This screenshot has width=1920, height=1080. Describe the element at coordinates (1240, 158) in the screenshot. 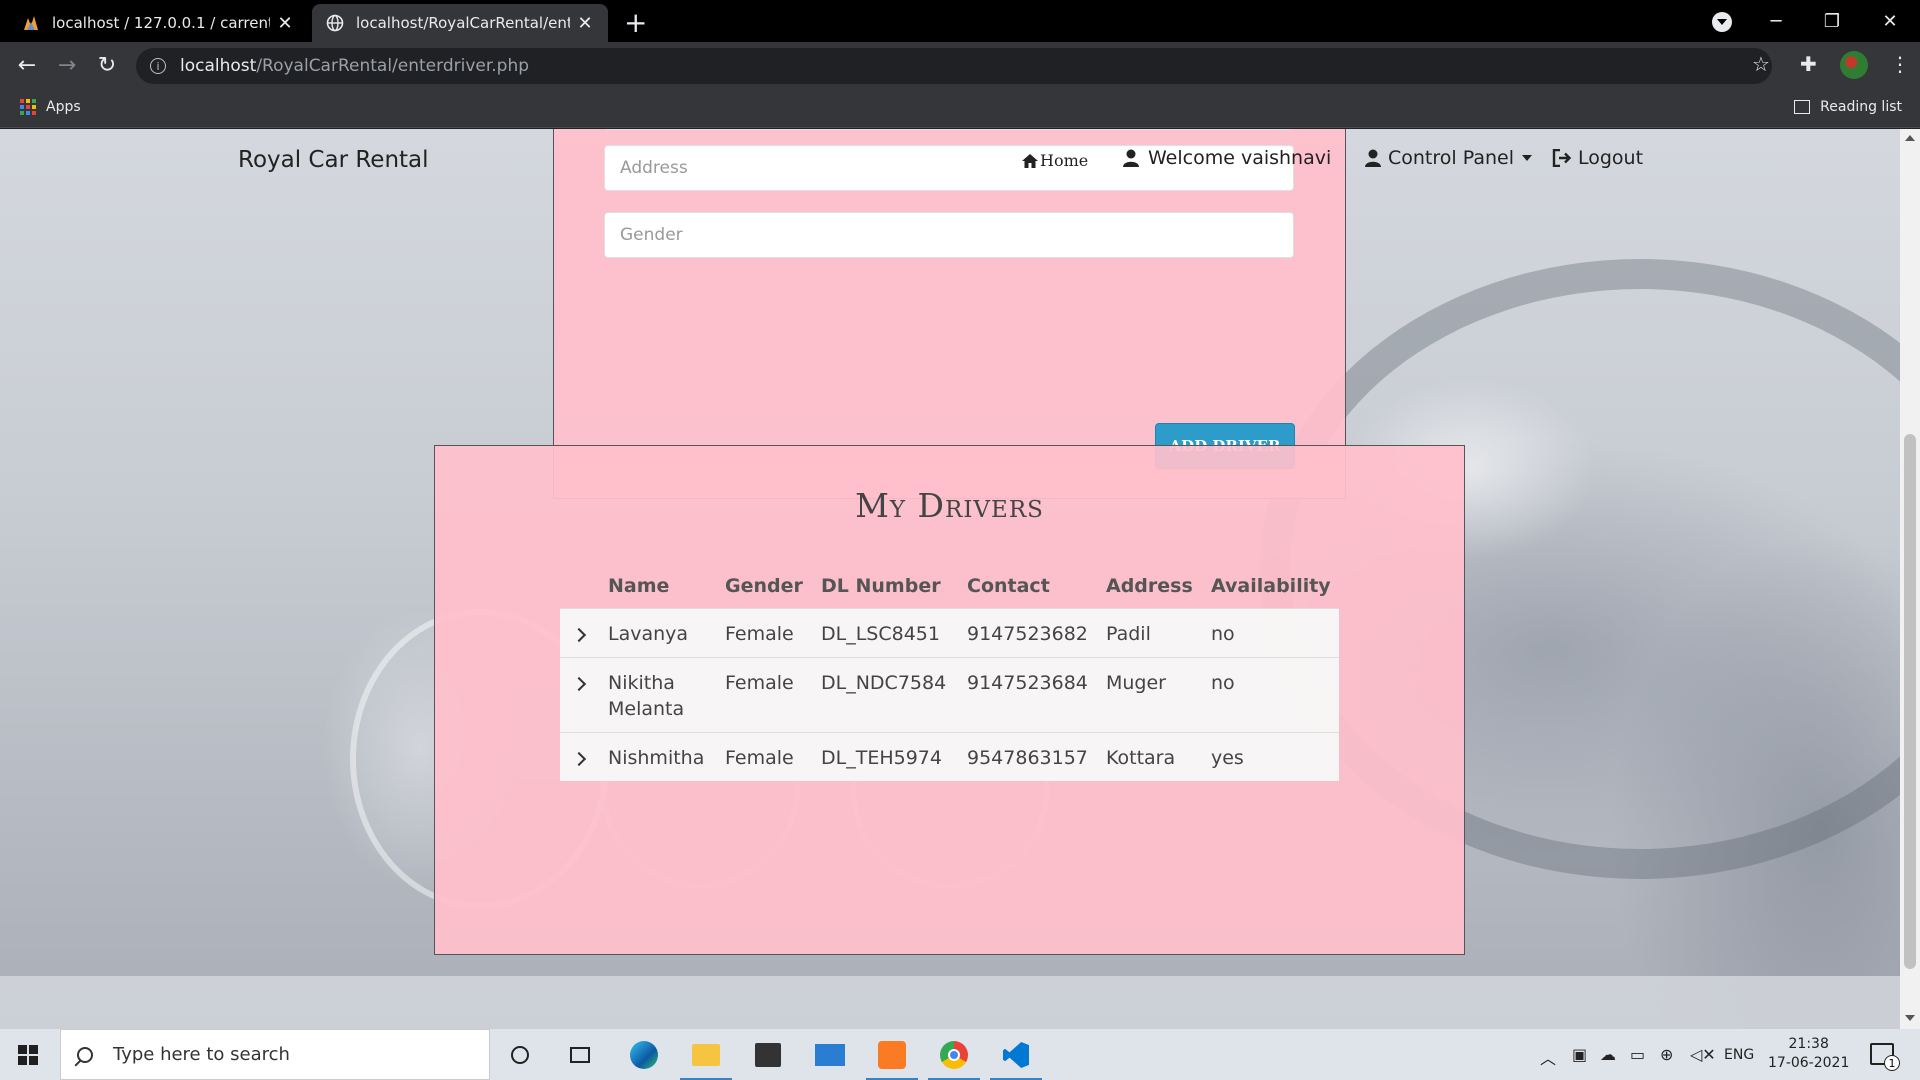

I see `nav-welcome-label: Welcome vaishnavi` at that location.